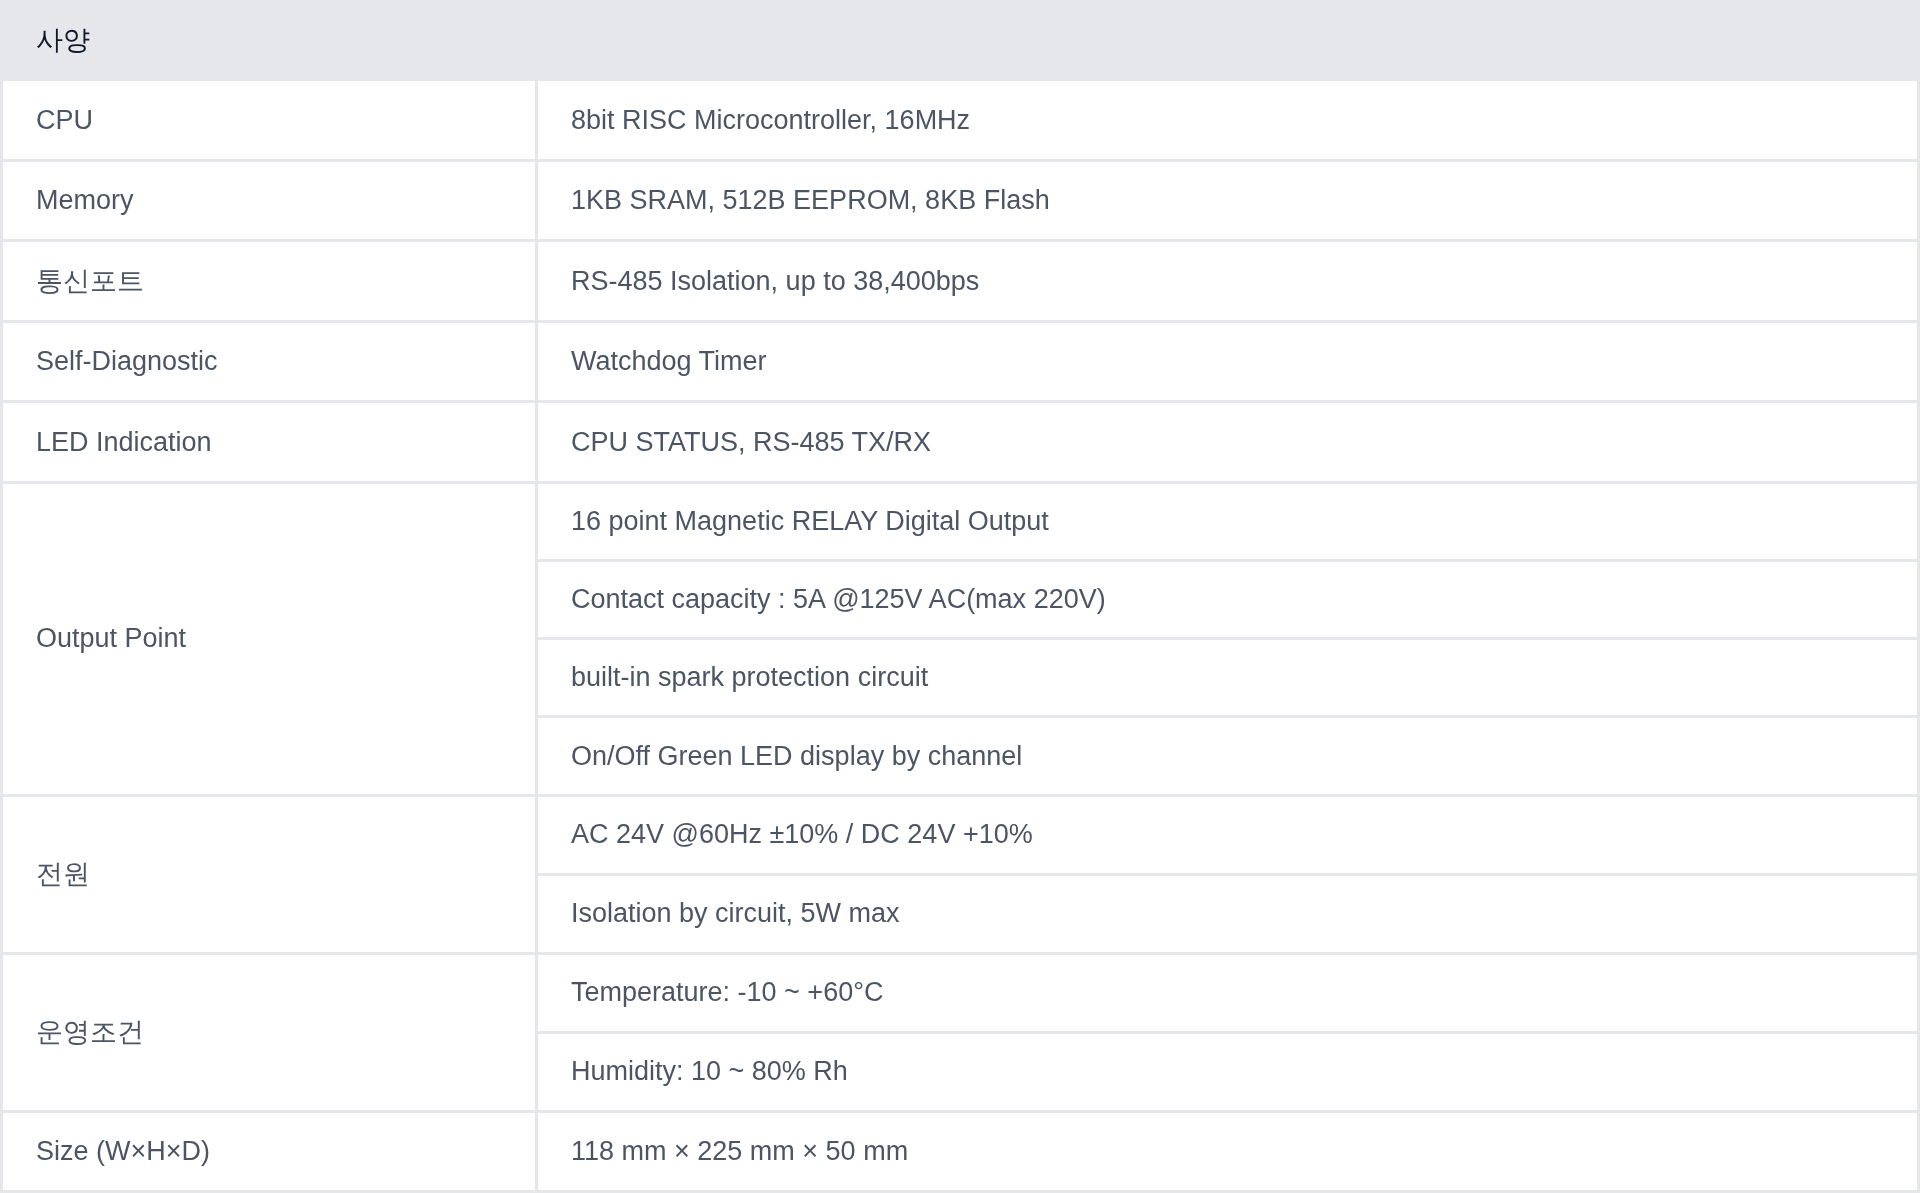 This screenshot has height=1193, width=1920. What do you see at coordinates (709, 1072) in the screenshot?
I see `value-text: Humidity: 10 ~ 80% Rh` at bounding box center [709, 1072].